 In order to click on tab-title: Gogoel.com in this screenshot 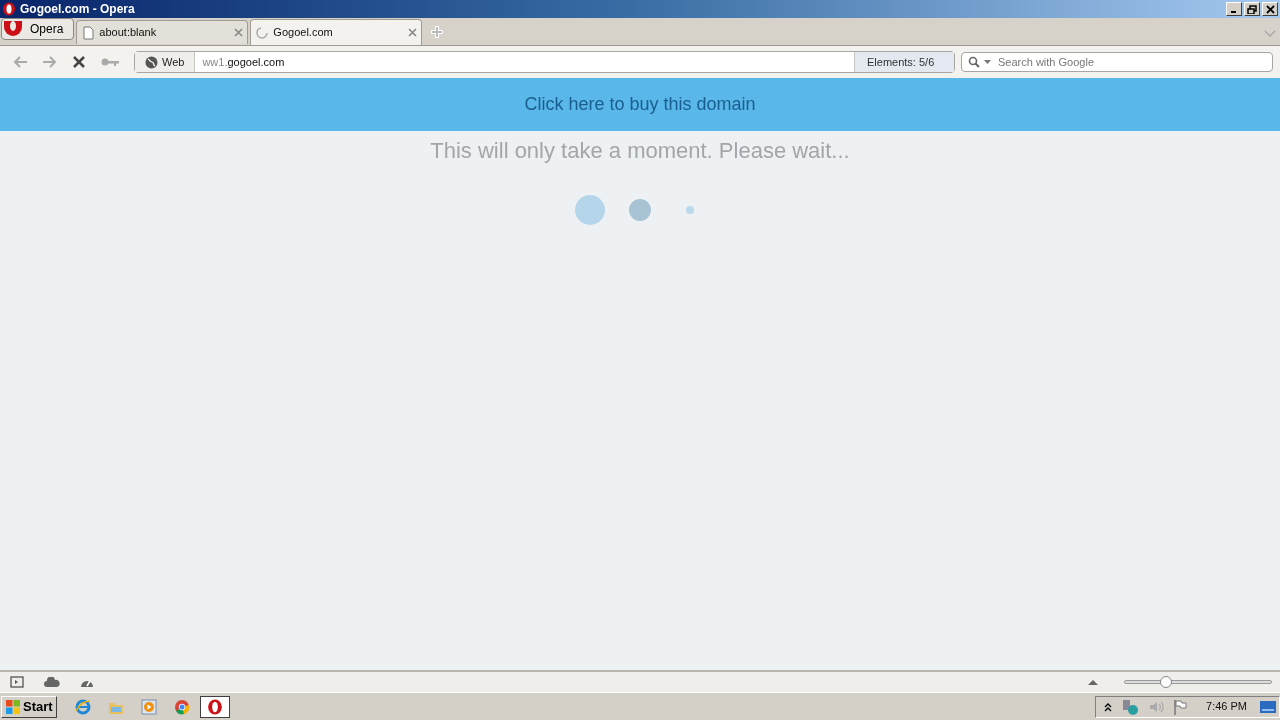, I will do `click(303, 33)`.